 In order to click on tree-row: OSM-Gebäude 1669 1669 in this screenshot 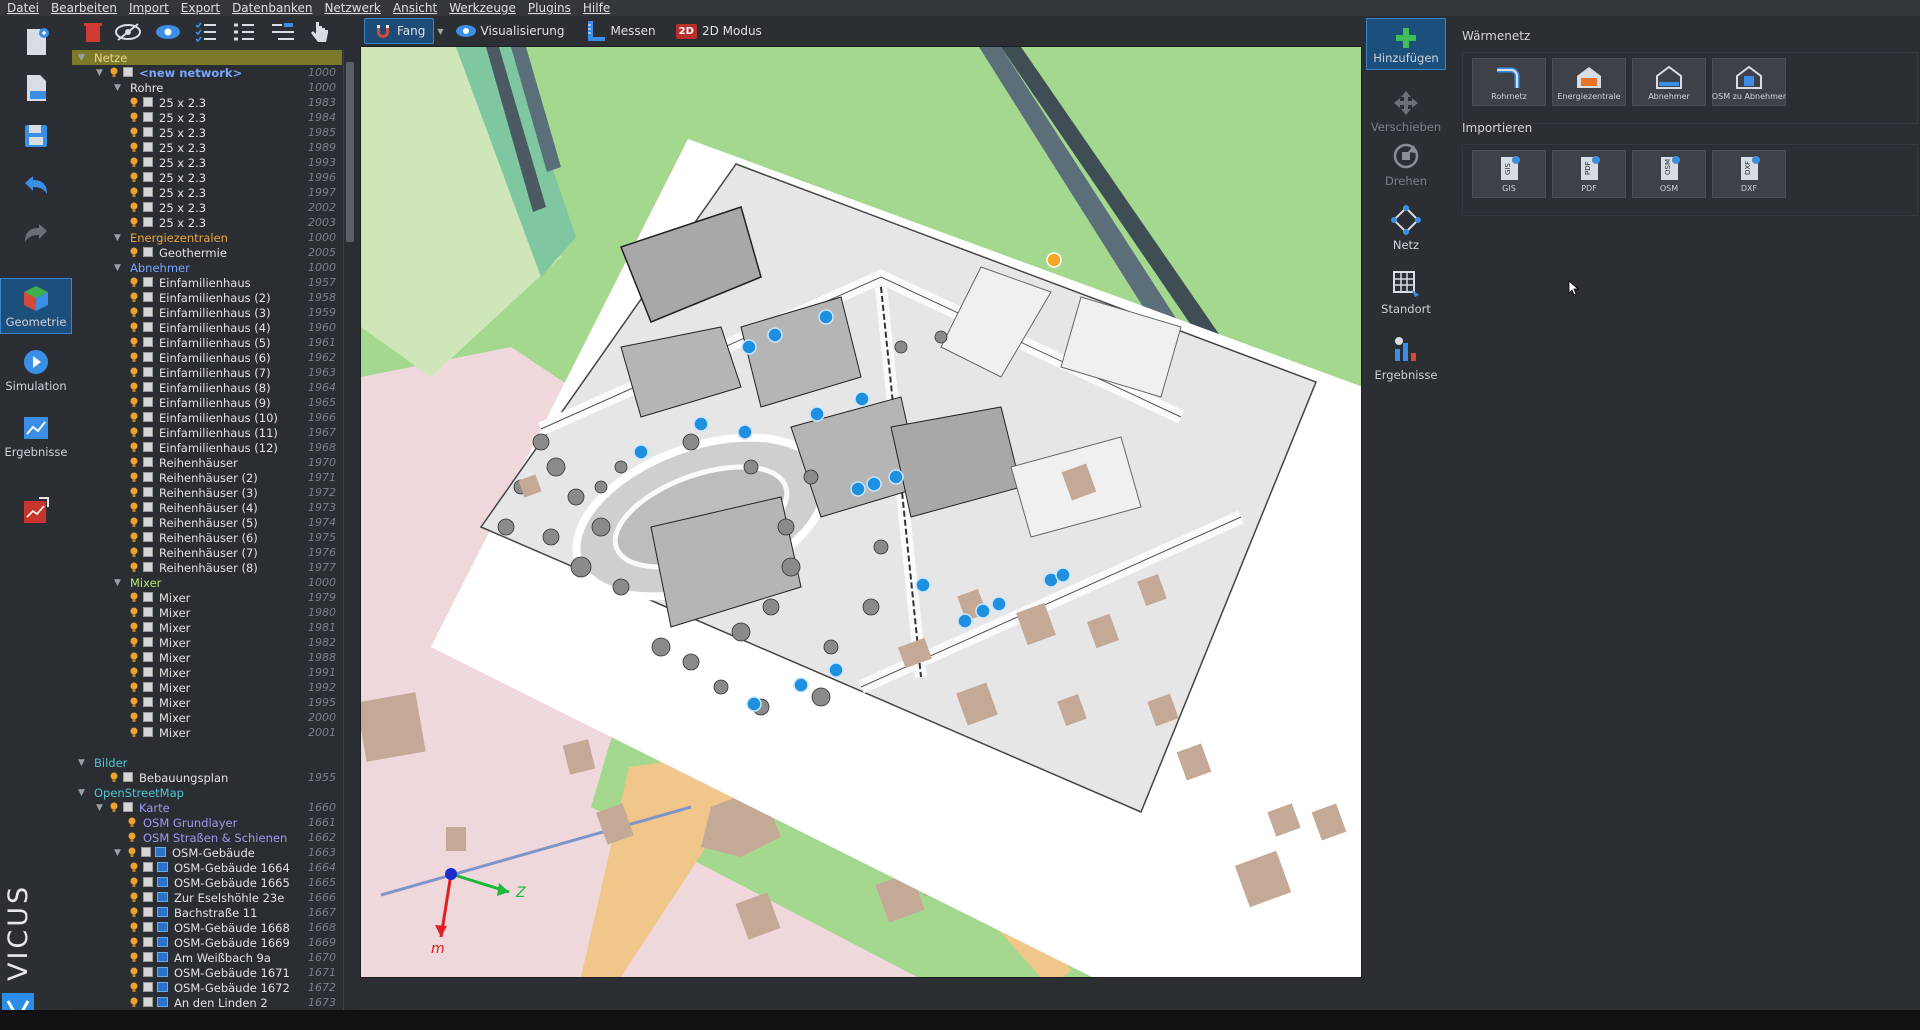, I will do `click(207, 942)`.